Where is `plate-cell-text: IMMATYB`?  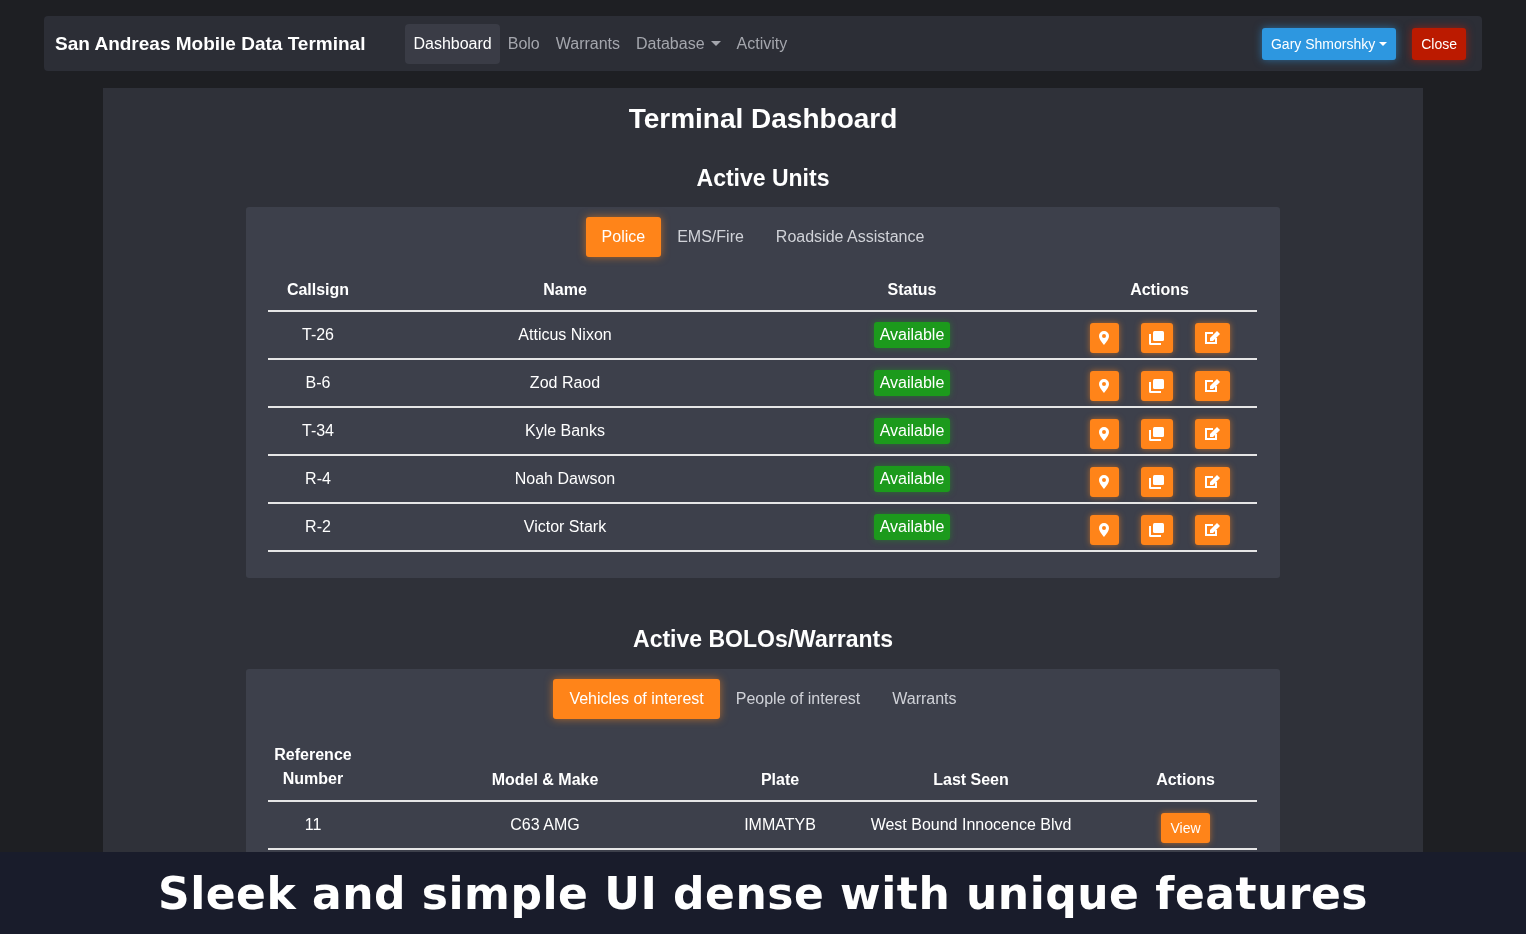 plate-cell-text: IMMATYB is located at coordinates (780, 825).